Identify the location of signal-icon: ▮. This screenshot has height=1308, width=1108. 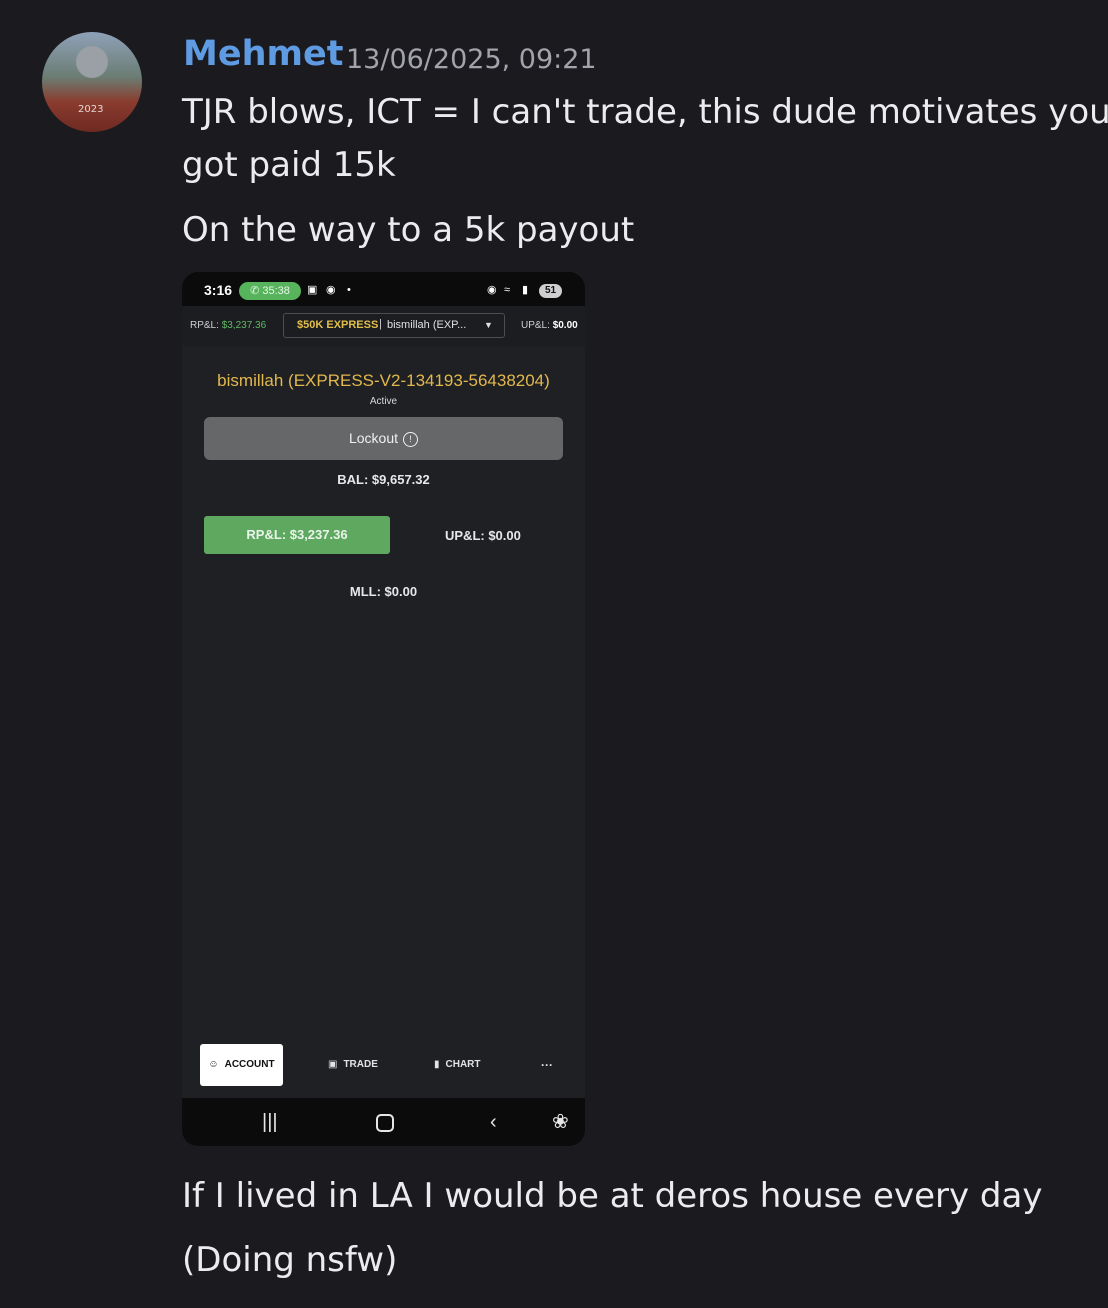
(525, 290).